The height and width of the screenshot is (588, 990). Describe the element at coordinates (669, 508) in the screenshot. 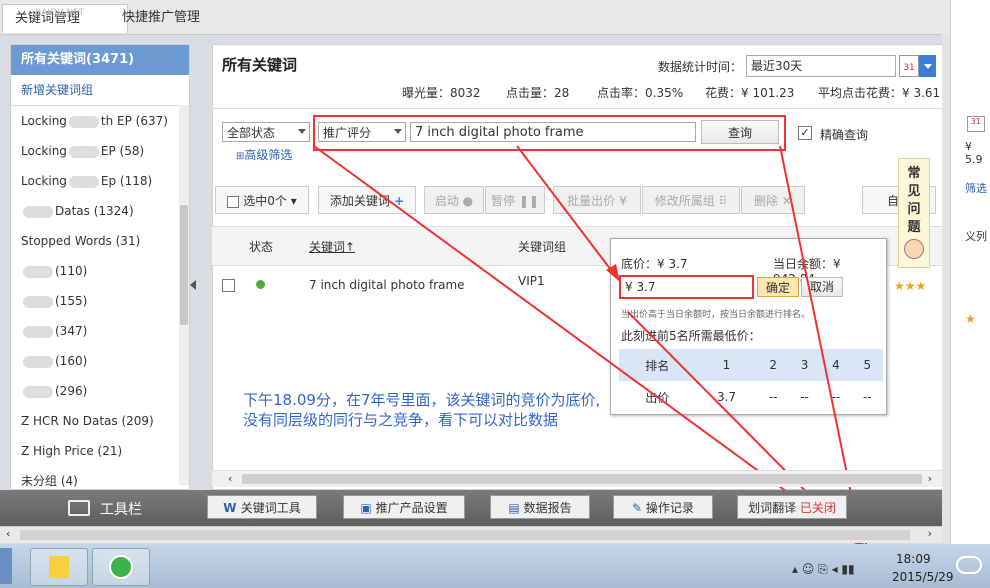

I see `operation-log-label: 操作记录` at that location.